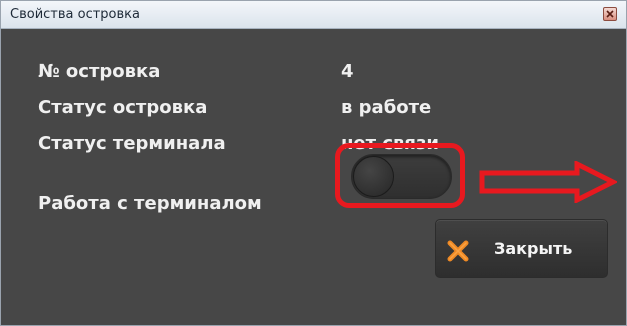 The height and width of the screenshot is (326, 627). I want to click on toggle-knob, so click(373, 176).